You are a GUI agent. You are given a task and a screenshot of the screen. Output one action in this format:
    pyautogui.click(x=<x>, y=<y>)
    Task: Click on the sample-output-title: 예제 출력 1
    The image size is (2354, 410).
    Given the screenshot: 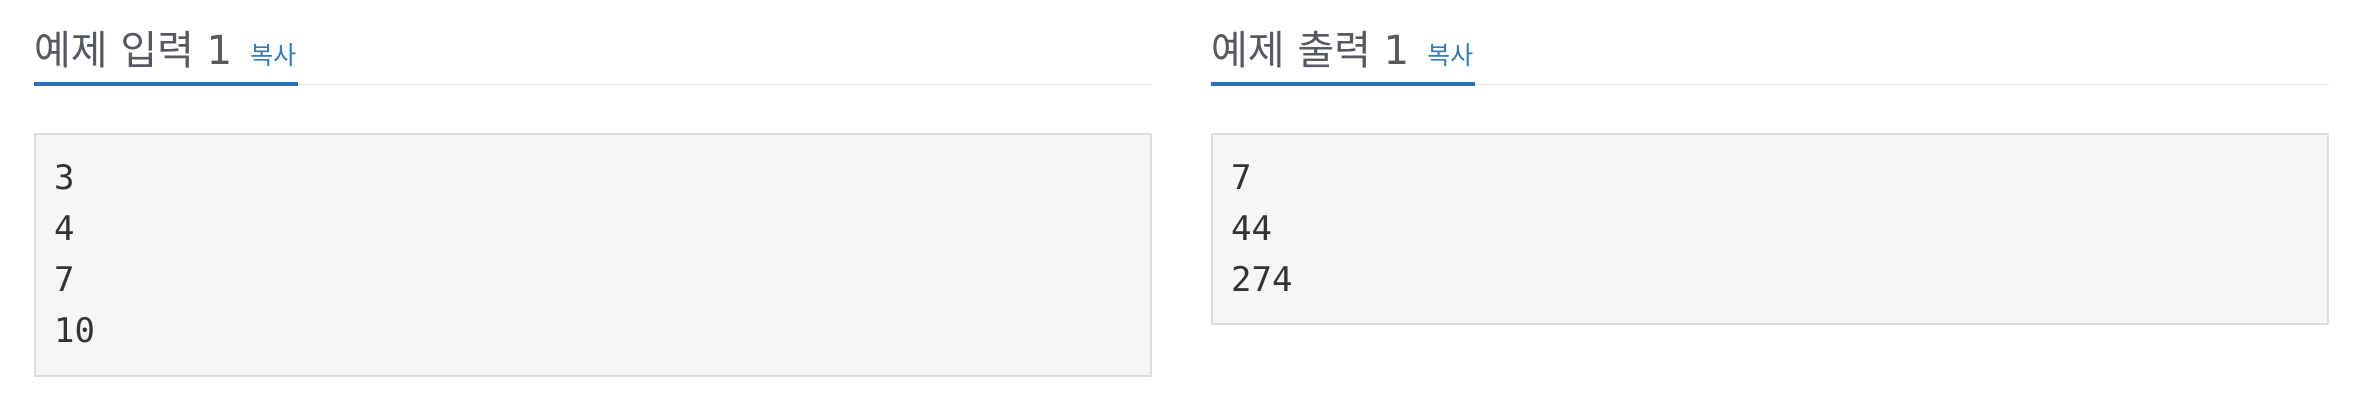 What is the action you would take?
    pyautogui.click(x=1310, y=51)
    